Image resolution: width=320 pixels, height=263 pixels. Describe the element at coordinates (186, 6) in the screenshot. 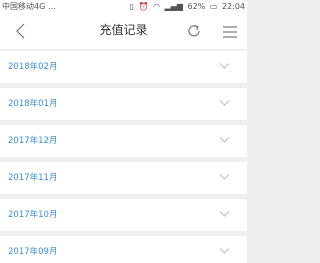

I see `status-icons: ▯ ⏰ ◠ ▂▄▆ 62% ▭ 22:04` at that location.